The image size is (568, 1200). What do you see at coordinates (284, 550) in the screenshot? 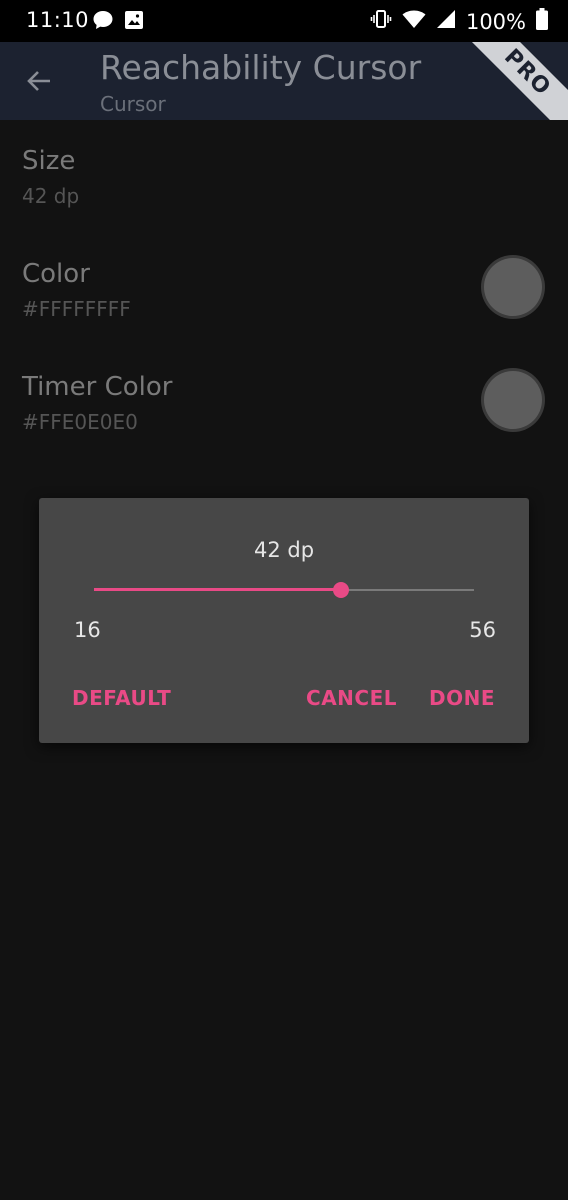
I see `slider-value-label: 42 dp` at bounding box center [284, 550].